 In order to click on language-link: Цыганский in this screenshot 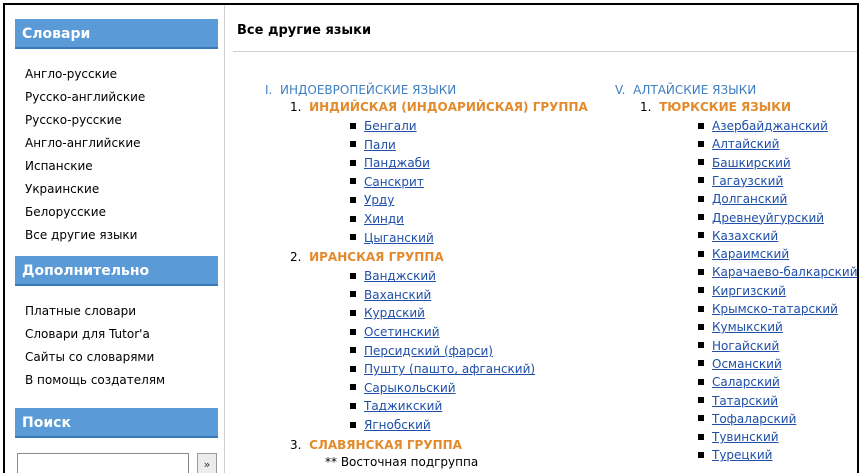, I will do `click(399, 238)`.